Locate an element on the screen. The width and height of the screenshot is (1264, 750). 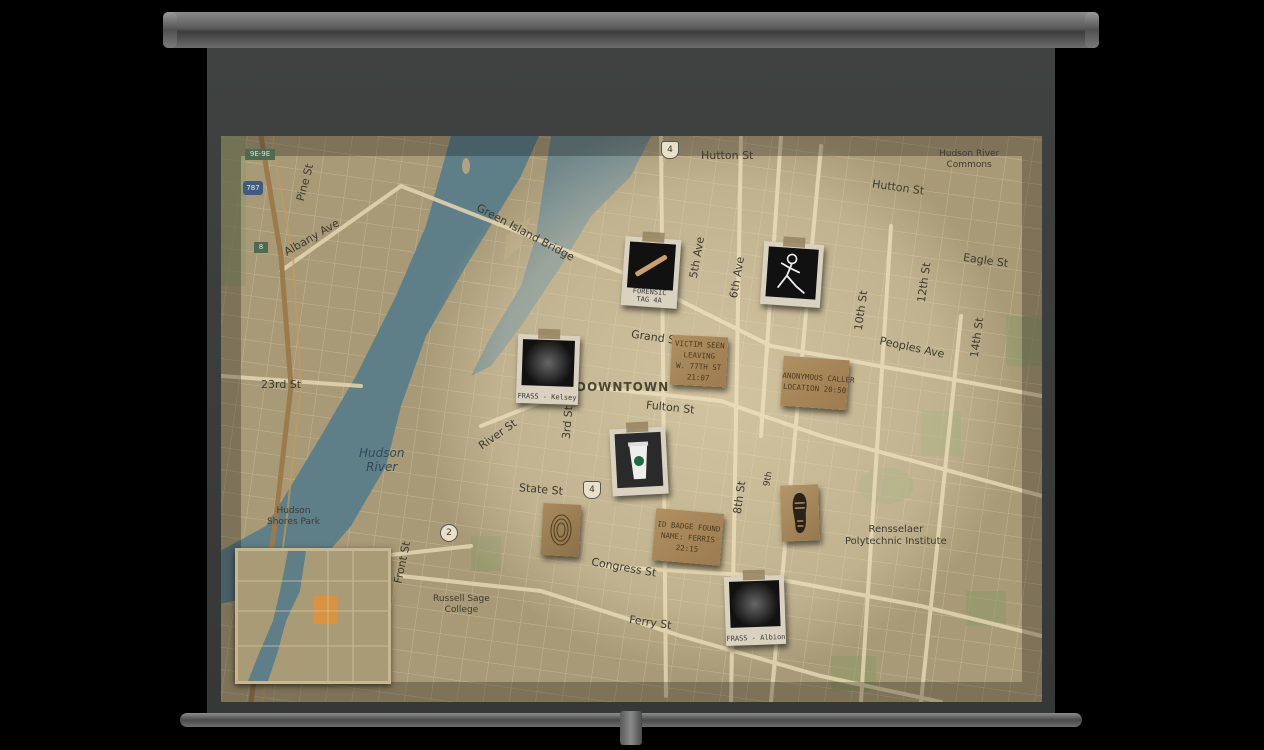
clue-victim-seen-note: VICTIM SEEN LEAVING W. 77TH ST 21:07 is located at coordinates (699, 361).